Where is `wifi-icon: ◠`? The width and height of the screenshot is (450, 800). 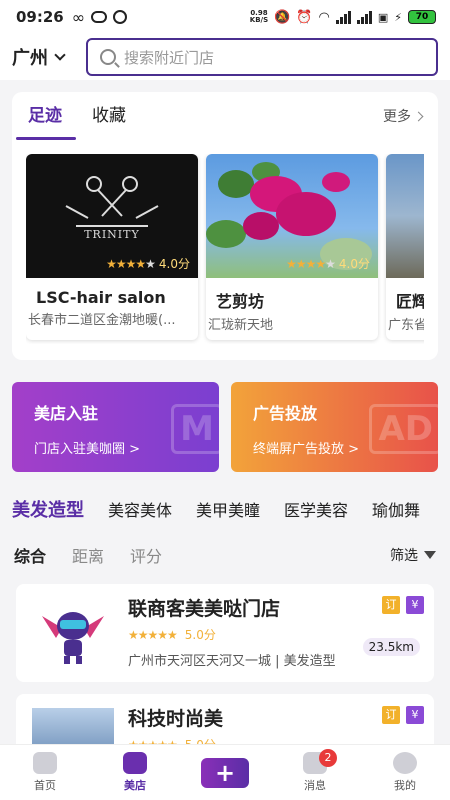 wifi-icon: ◠ is located at coordinates (324, 17).